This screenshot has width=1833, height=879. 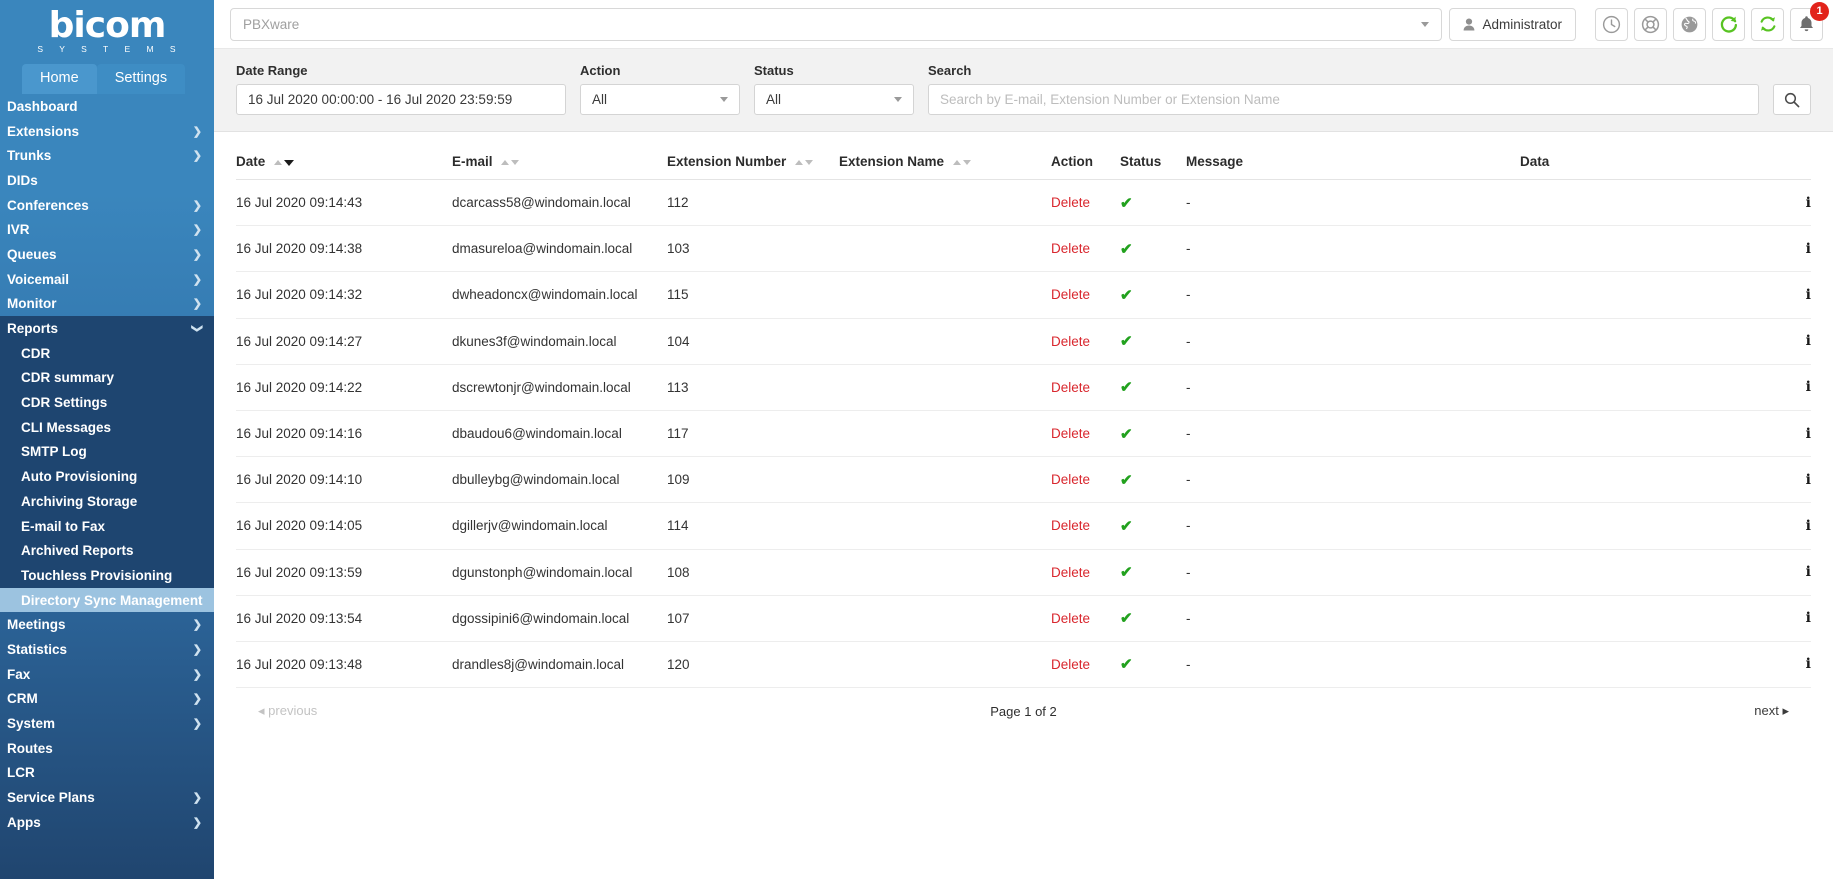 I want to click on sidebar-item-dids: DIDs, so click(x=107, y=180).